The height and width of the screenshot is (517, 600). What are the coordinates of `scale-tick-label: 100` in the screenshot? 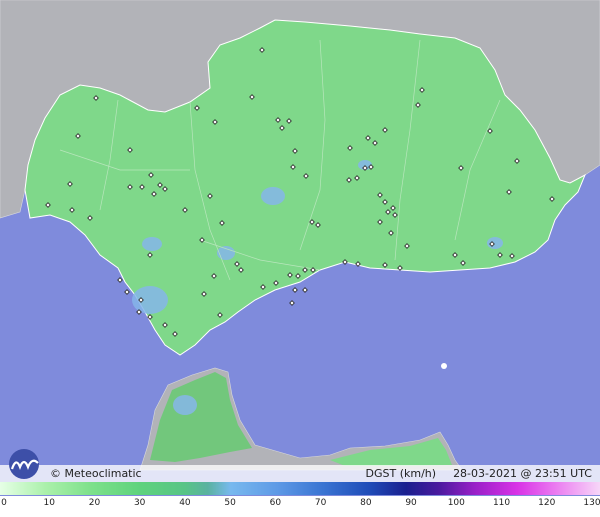 It's located at (456, 503).